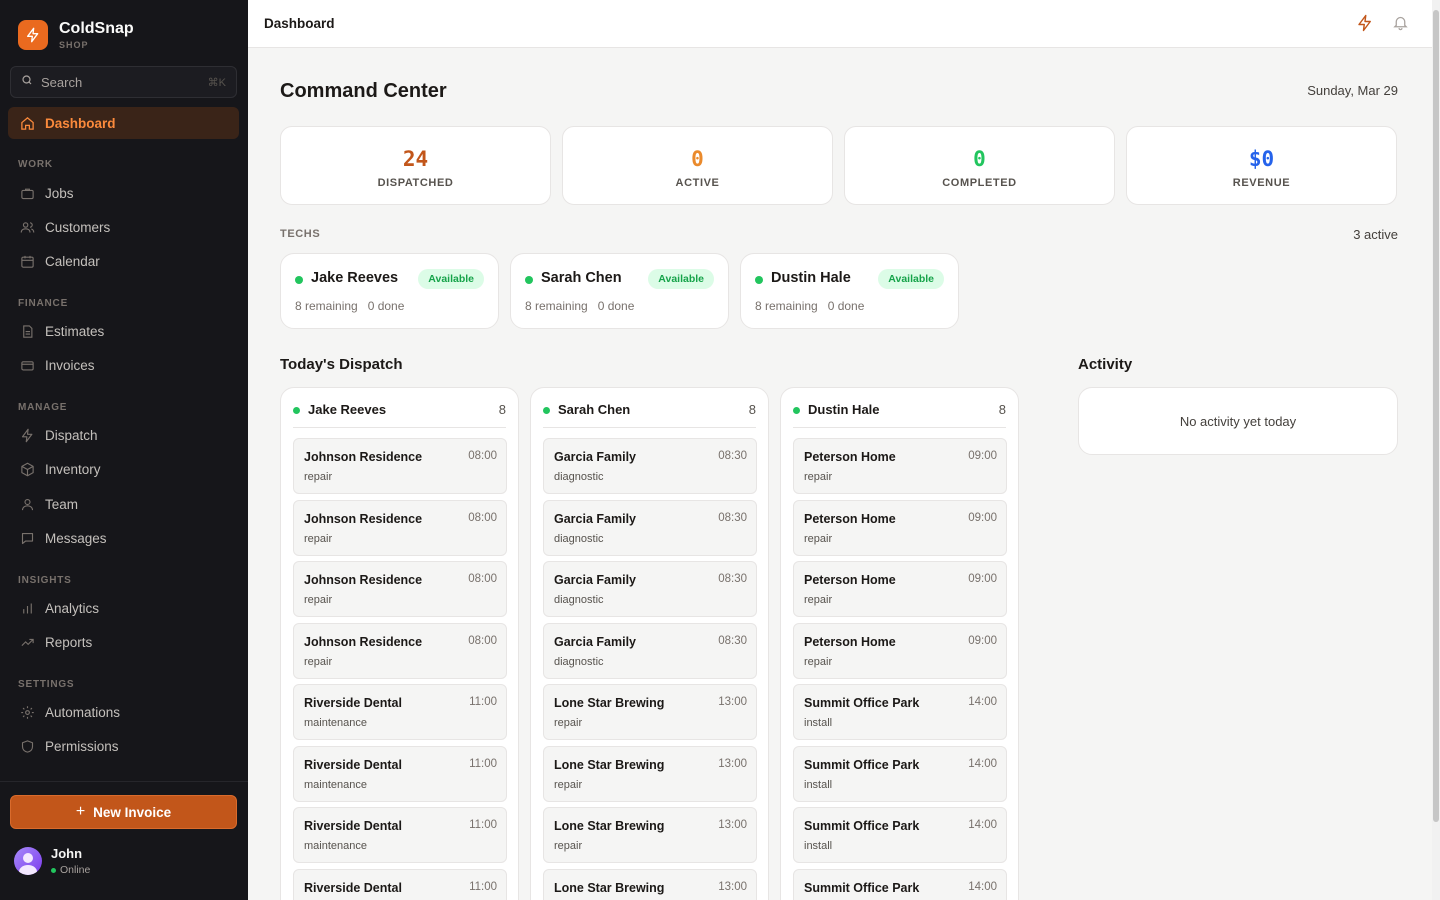 This screenshot has height=900, width=1440. What do you see at coordinates (341, 364) in the screenshot?
I see `dispatch-title: Today's Dispatch` at bounding box center [341, 364].